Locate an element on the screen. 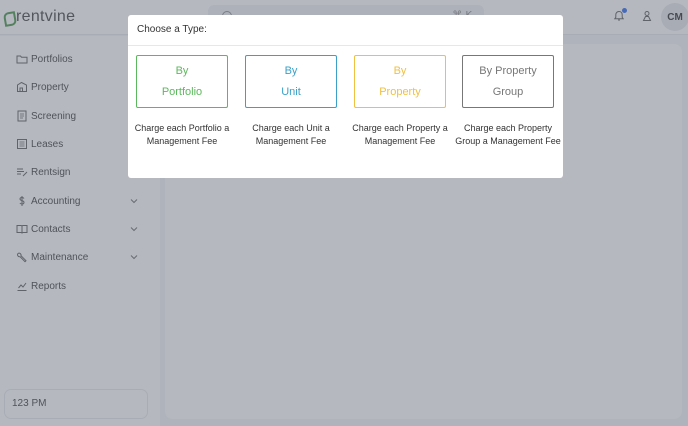 This screenshot has height=426, width=688. option-description: Charge each Property a Management Fee is located at coordinates (400, 134).